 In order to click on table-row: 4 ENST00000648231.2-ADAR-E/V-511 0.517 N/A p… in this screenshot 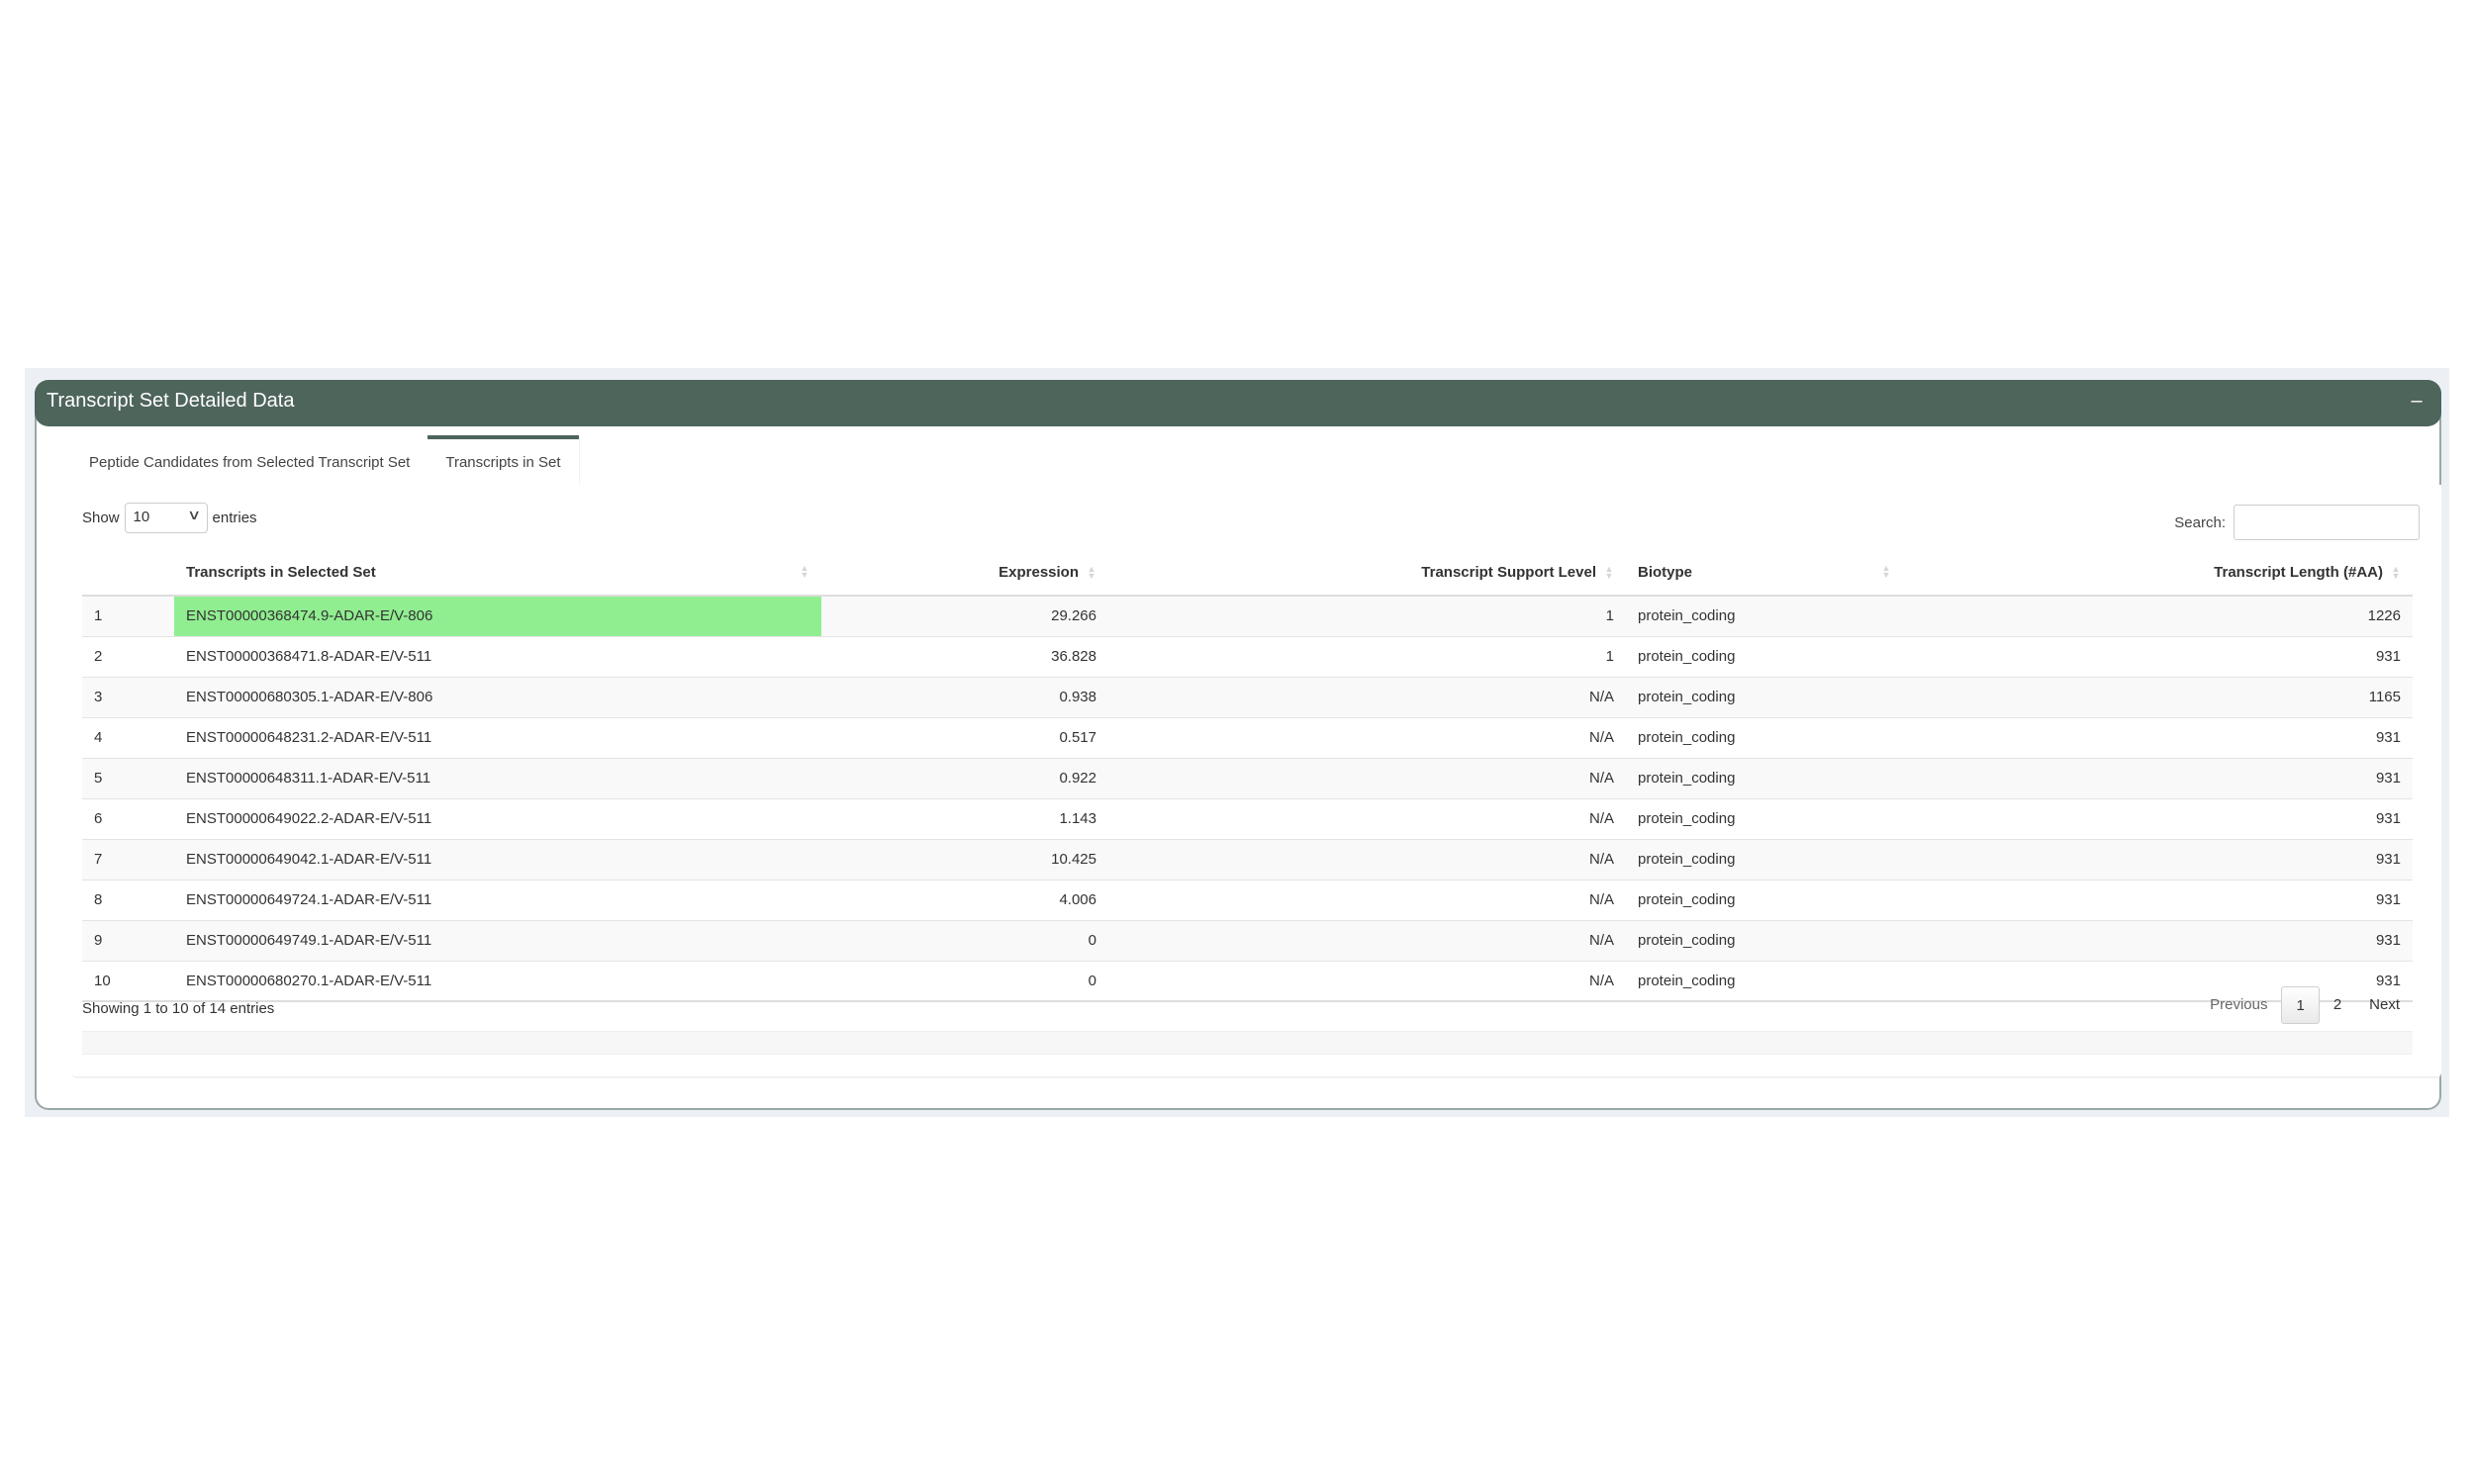, I will do `click(1248, 737)`.